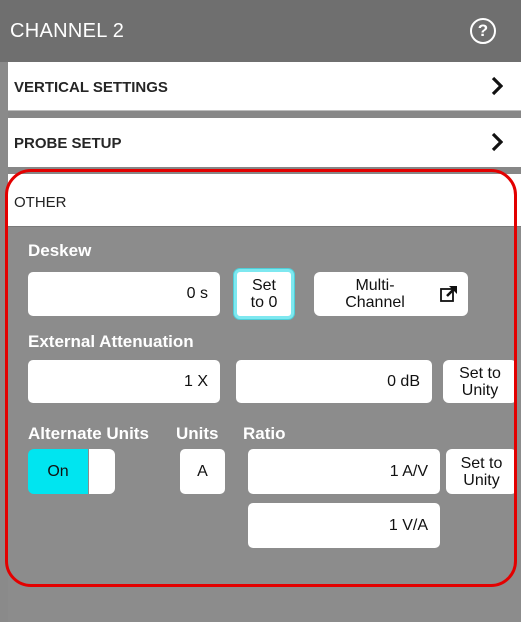 Image resolution: width=521 pixels, height=622 pixels. Describe the element at coordinates (197, 433) in the screenshot. I see `units-label: Units` at that location.